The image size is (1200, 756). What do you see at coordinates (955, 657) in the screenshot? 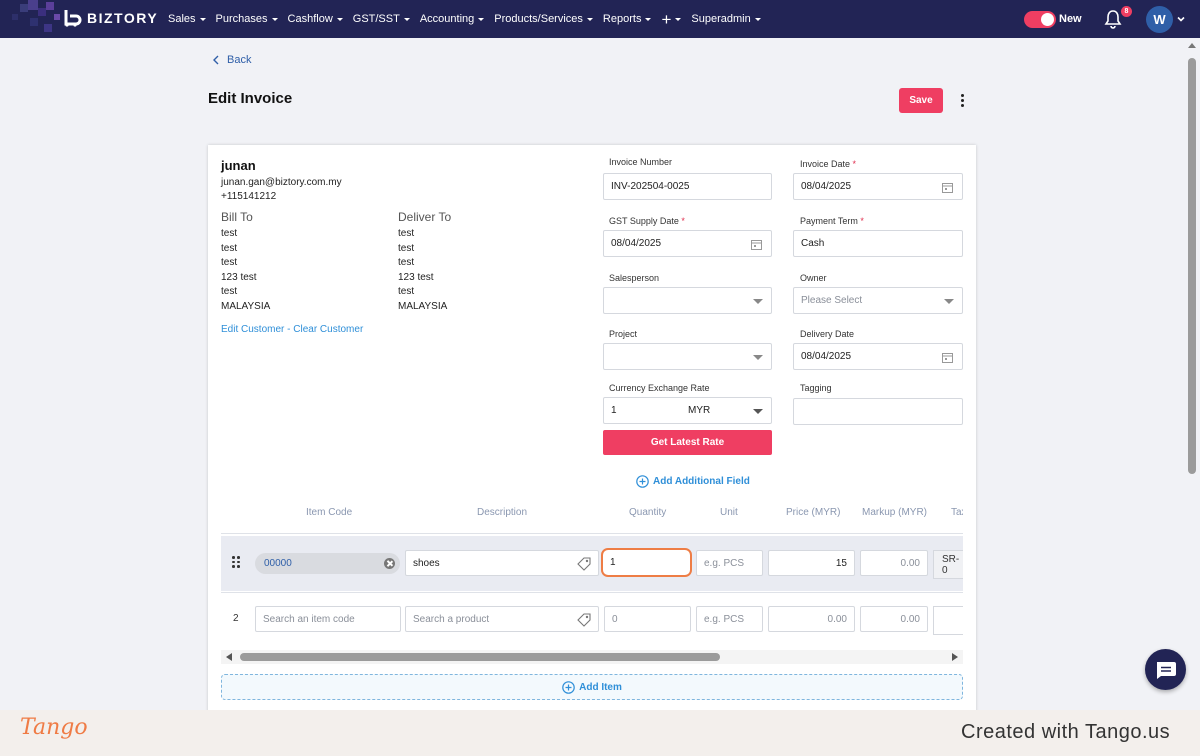
I see `scroll-right-arrow-icon` at bounding box center [955, 657].